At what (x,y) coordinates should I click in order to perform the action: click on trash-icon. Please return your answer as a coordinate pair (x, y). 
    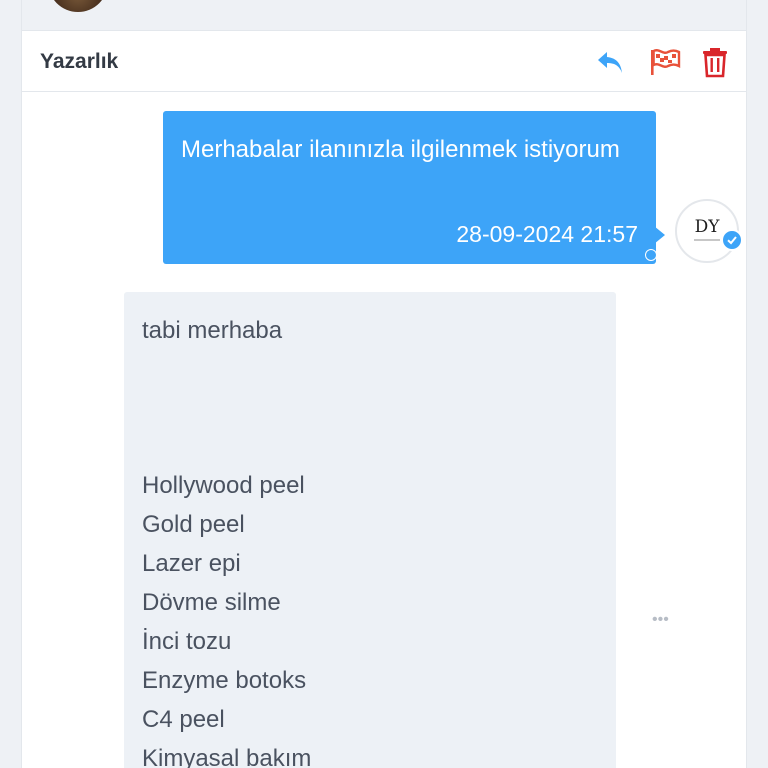
    Looking at the image, I should click on (715, 63).